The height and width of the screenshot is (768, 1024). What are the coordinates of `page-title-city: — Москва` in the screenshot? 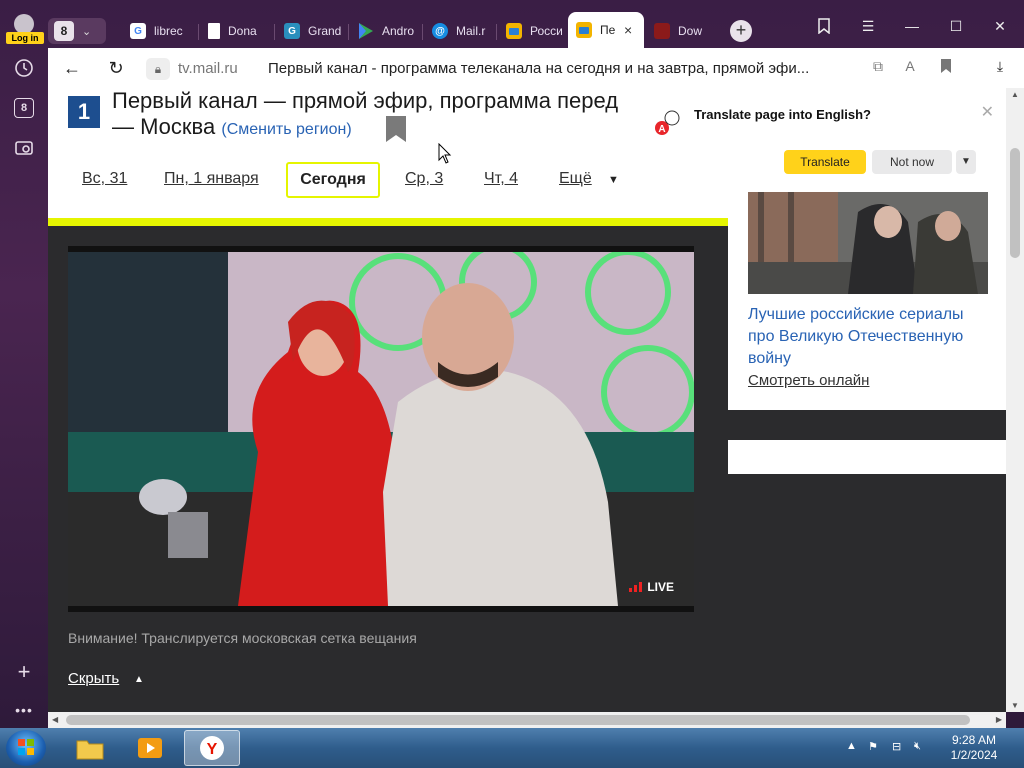 It's located at (164, 126).